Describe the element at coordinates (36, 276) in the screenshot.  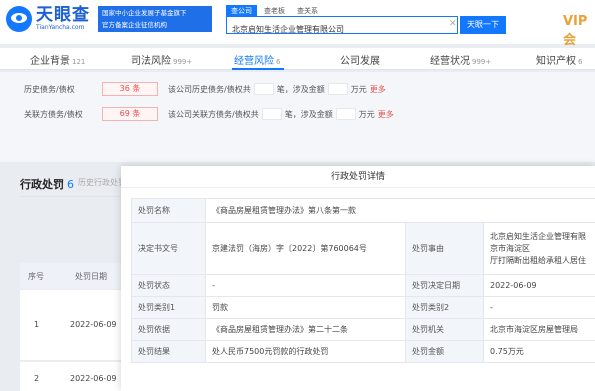
I see `column-header-index: 序号` at that location.